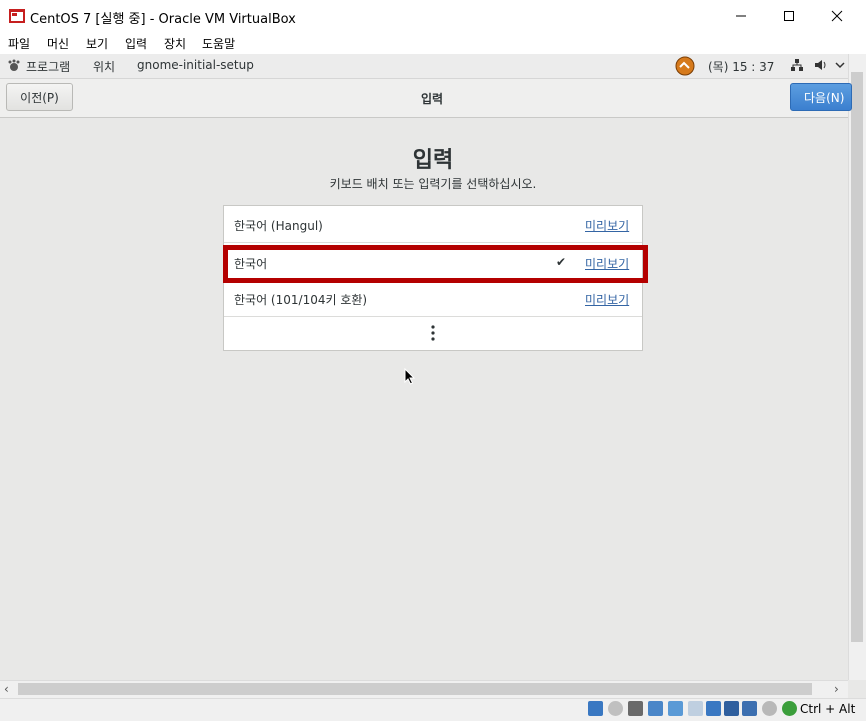 This screenshot has width=866, height=721. Describe the element at coordinates (836, 689) in the screenshot. I see `scroll-right-arrow-icon: ›` at that location.